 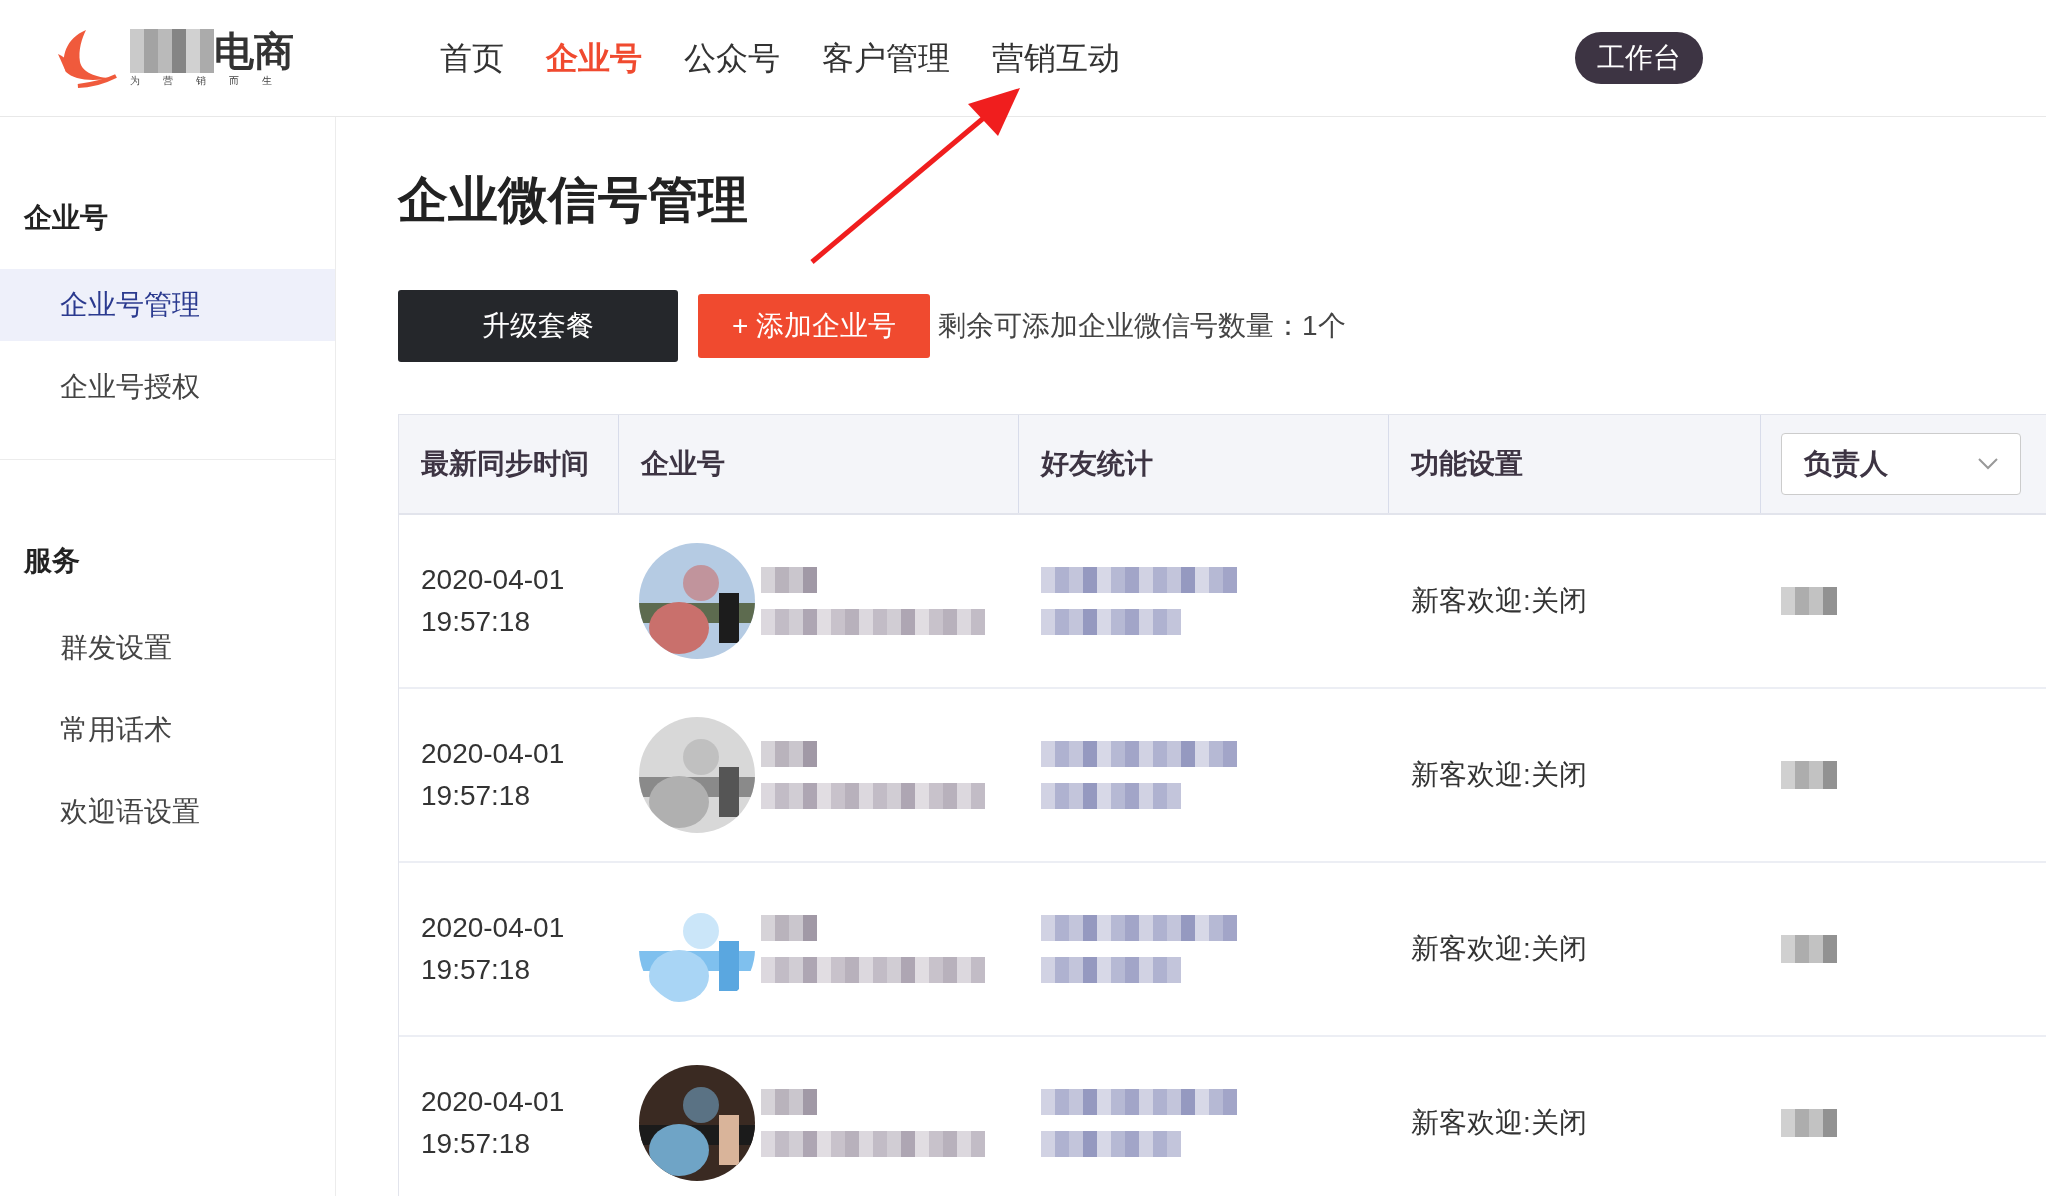 What do you see at coordinates (573, 200) in the screenshot?
I see `page-title: 企业微信号管理` at bounding box center [573, 200].